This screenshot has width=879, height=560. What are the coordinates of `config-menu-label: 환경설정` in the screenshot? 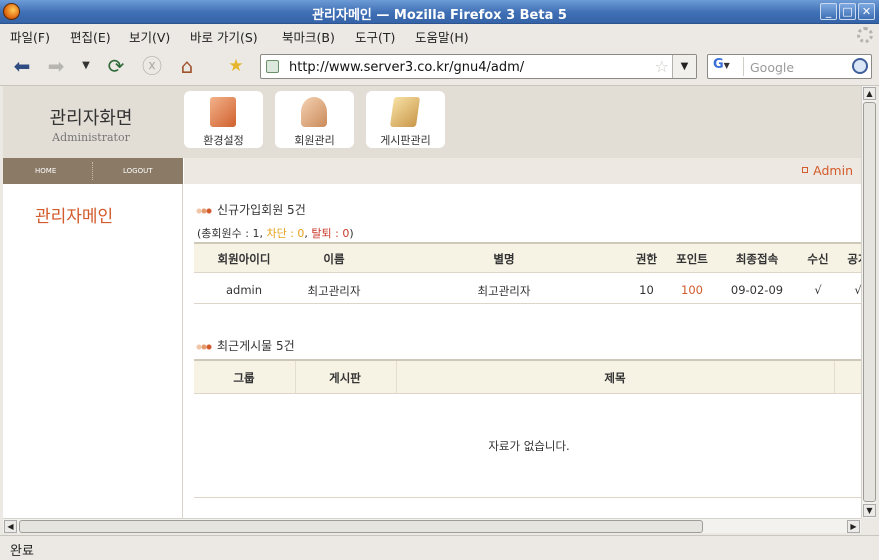 It's located at (223, 140).